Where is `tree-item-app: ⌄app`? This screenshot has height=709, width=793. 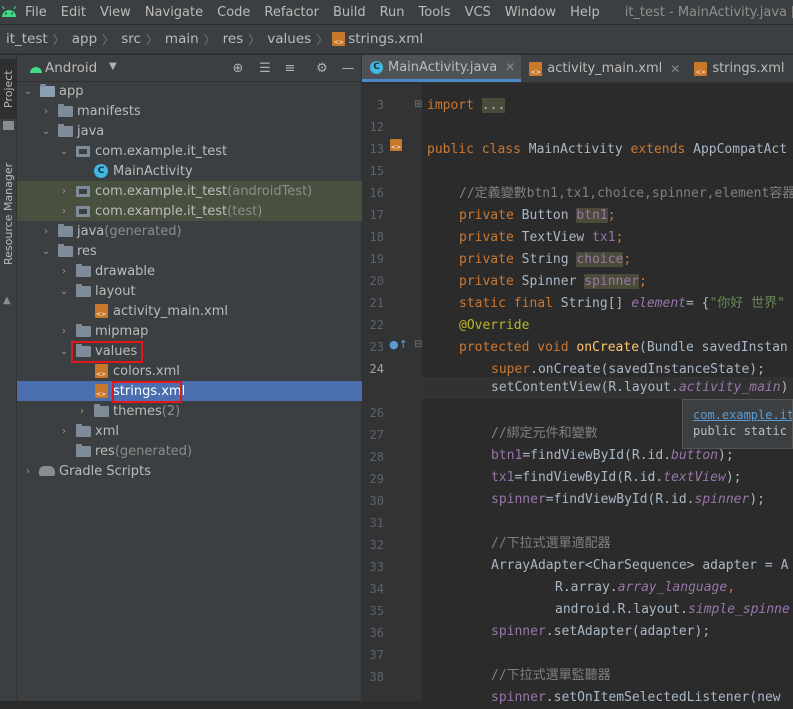 tree-item-app: ⌄app is located at coordinates (189, 91).